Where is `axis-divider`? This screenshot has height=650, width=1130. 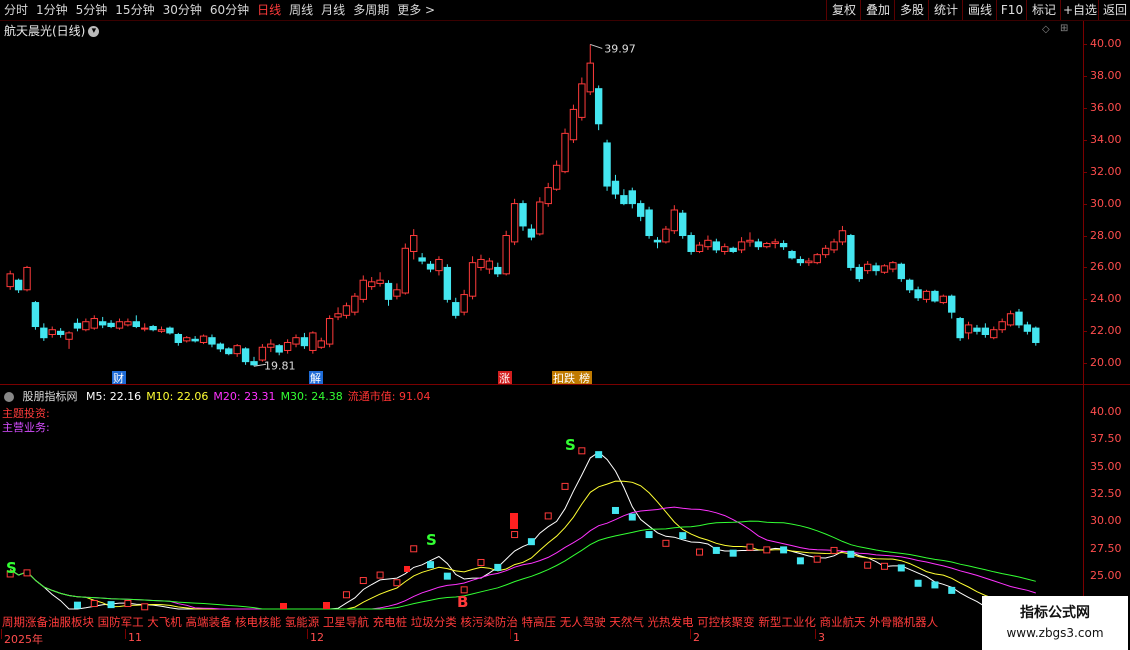 axis-divider is located at coordinates (1083, 326).